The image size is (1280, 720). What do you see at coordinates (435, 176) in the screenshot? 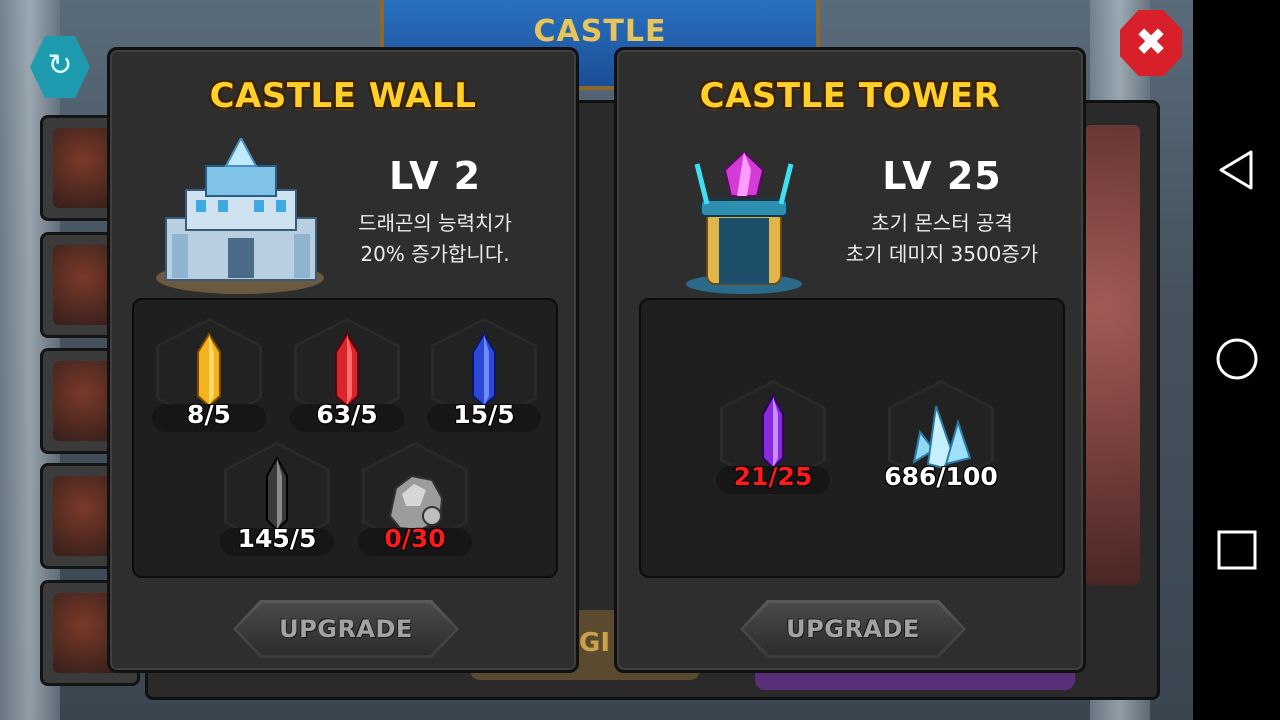
I see `castle-wall-level: LV 2` at bounding box center [435, 176].